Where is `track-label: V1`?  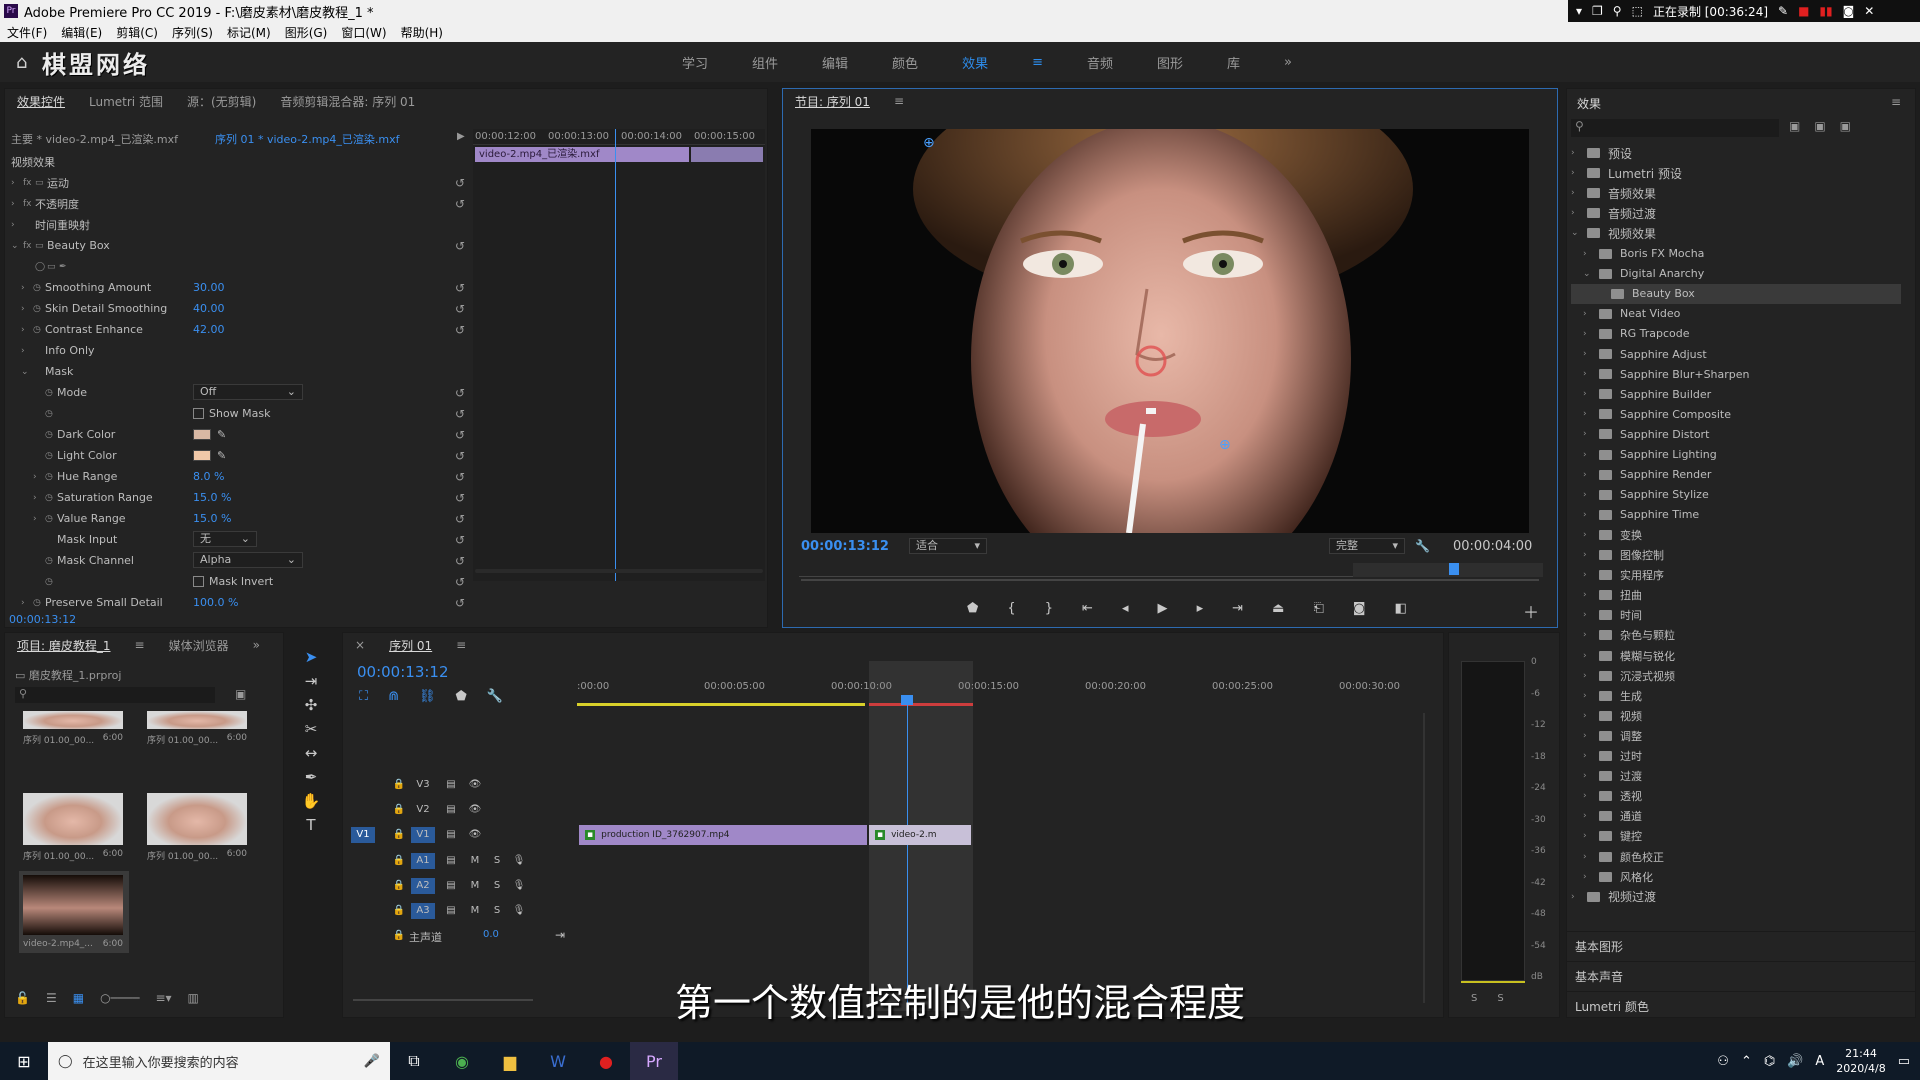 track-label: V1 is located at coordinates (423, 835).